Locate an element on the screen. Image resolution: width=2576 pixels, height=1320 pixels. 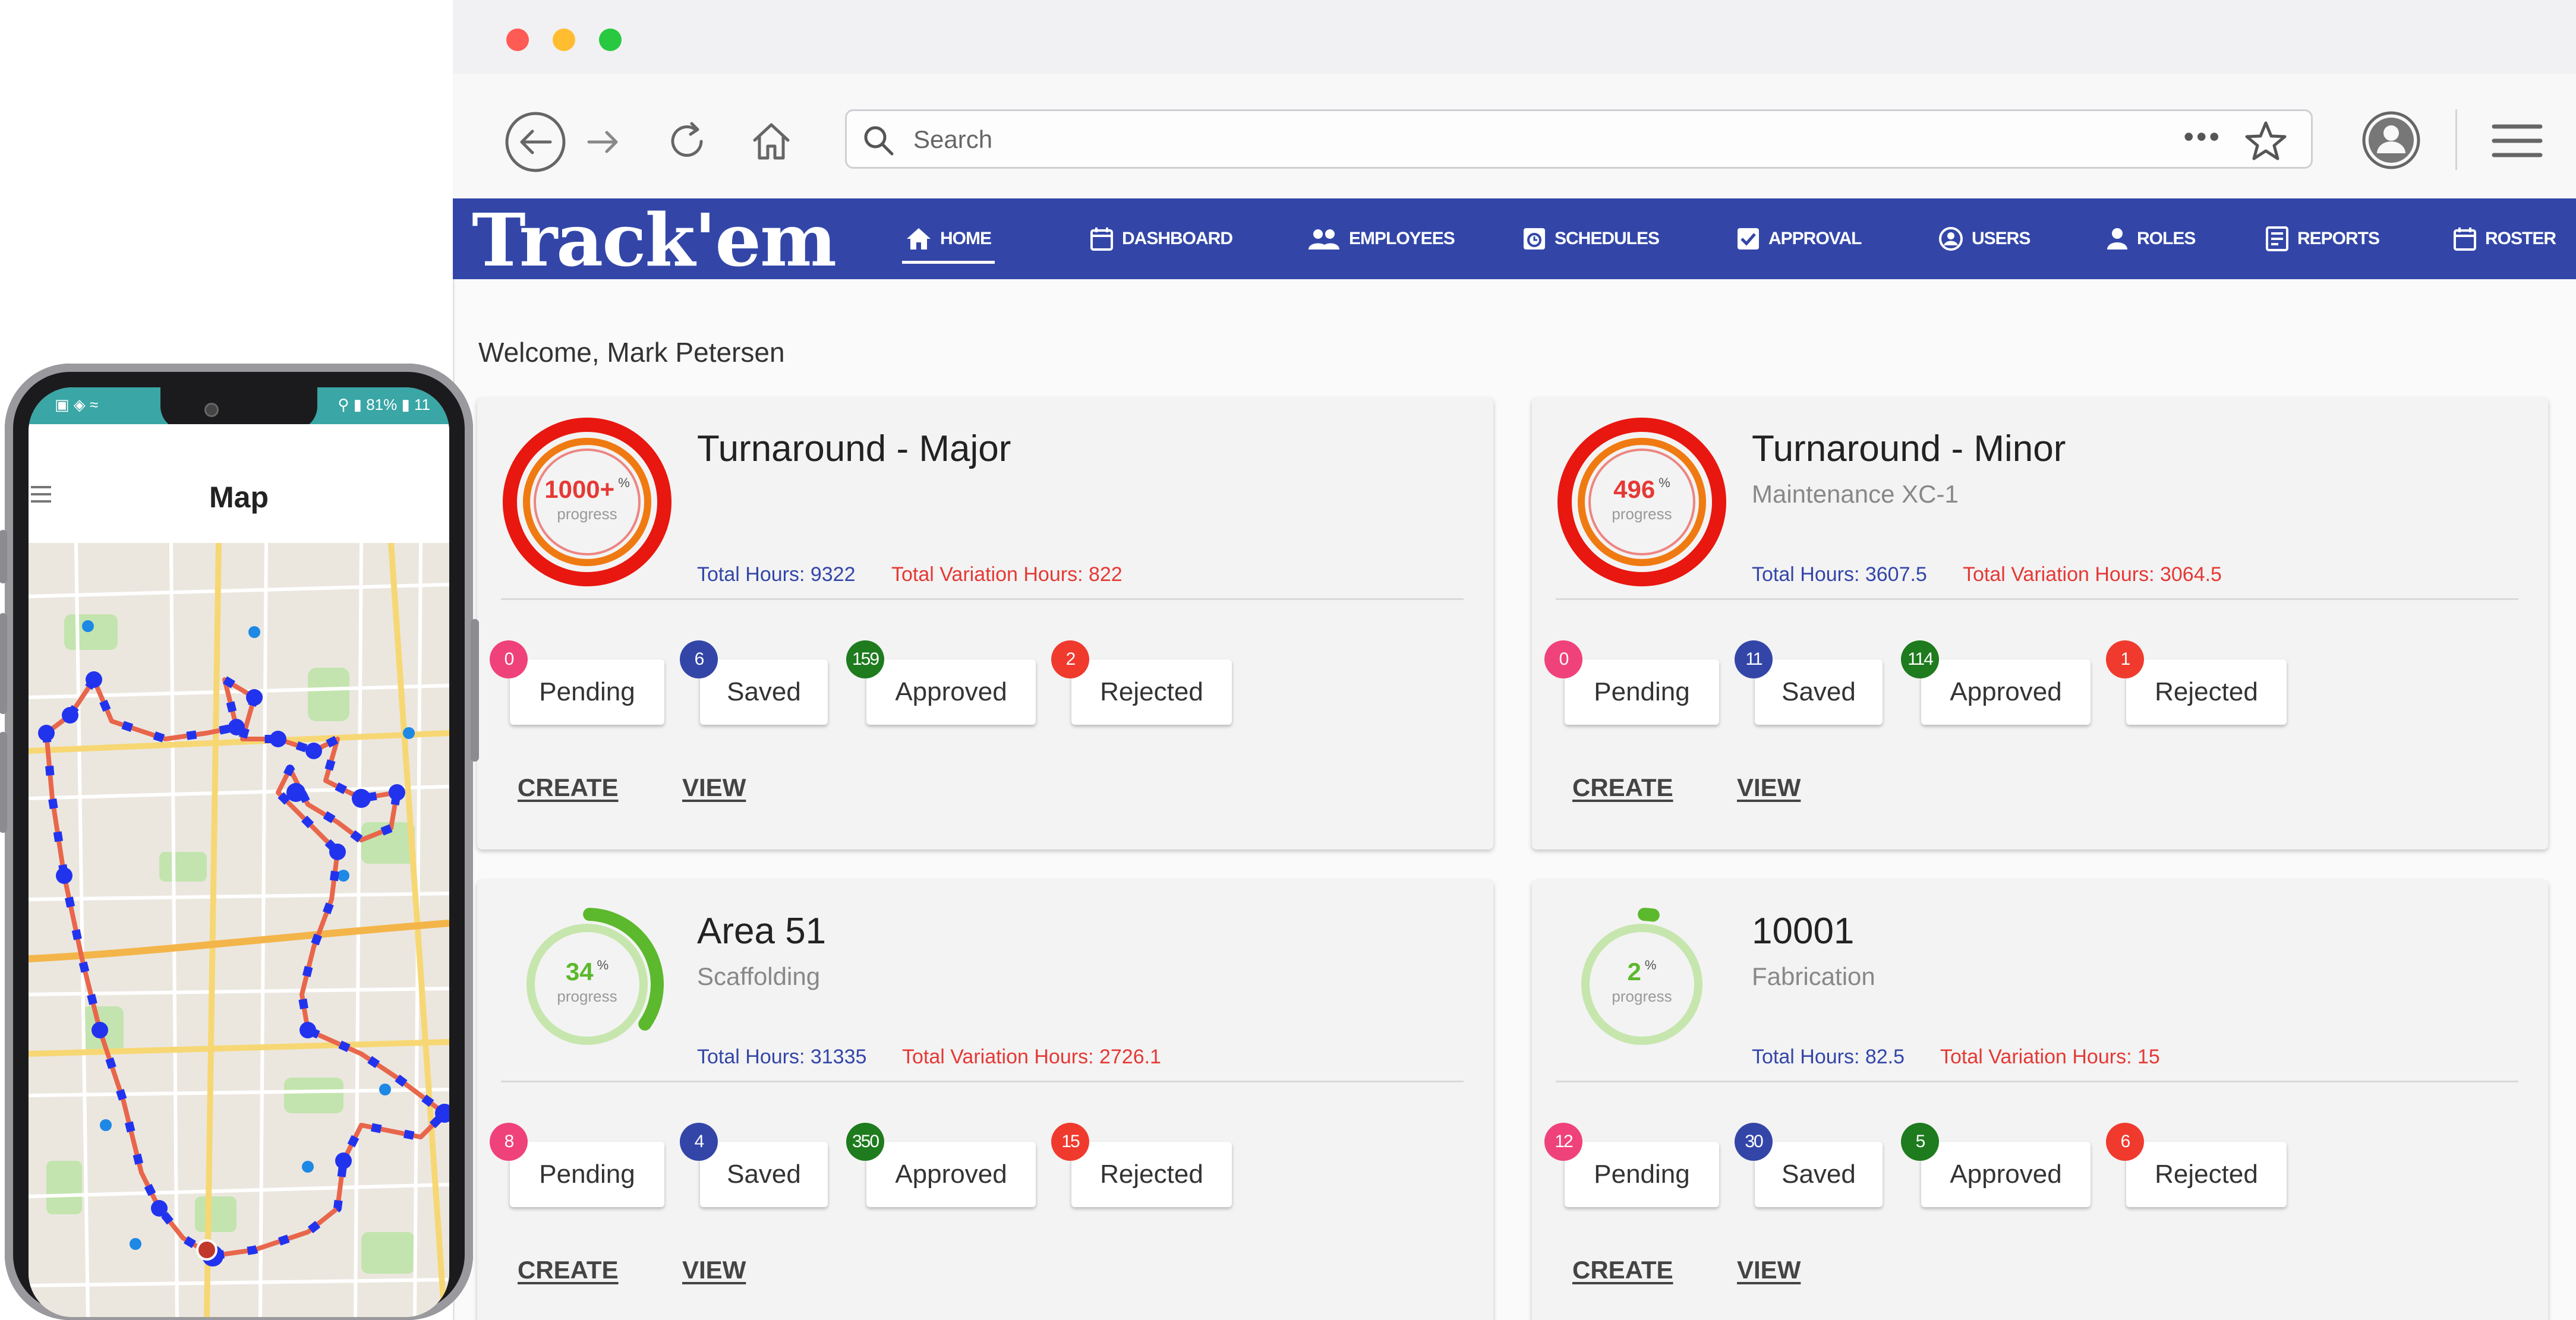
nav-home-label: HOME is located at coordinates (966, 238).